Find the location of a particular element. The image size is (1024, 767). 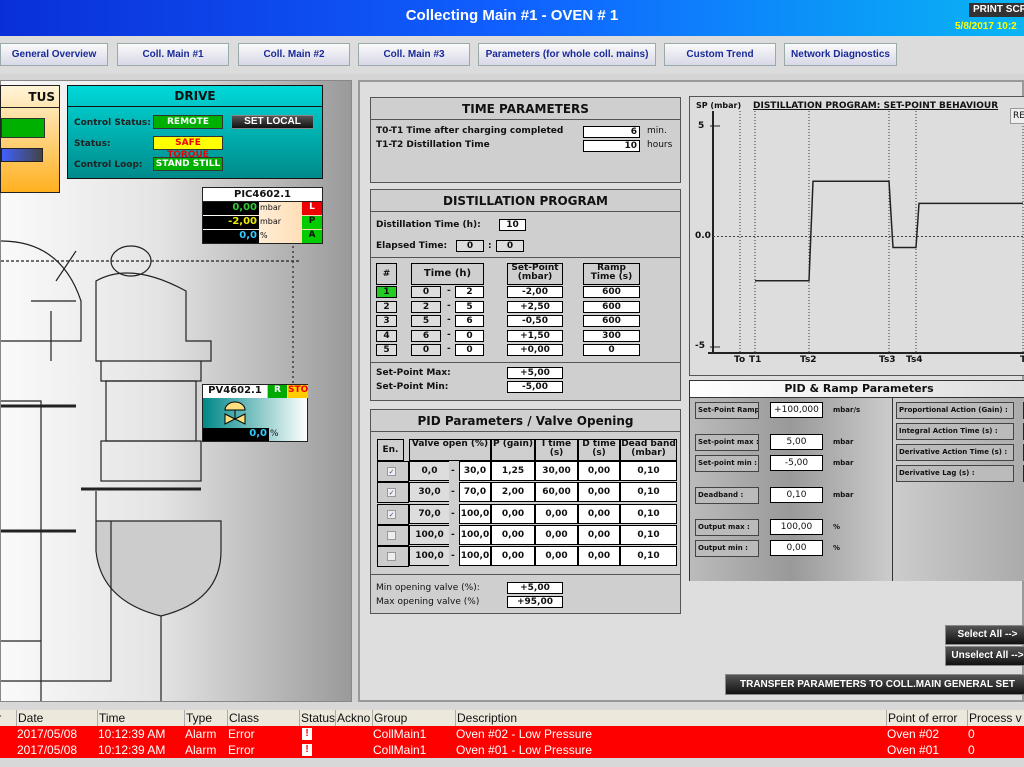

nav-parameters: Parameters (for whole coll. mains) is located at coordinates (567, 54).